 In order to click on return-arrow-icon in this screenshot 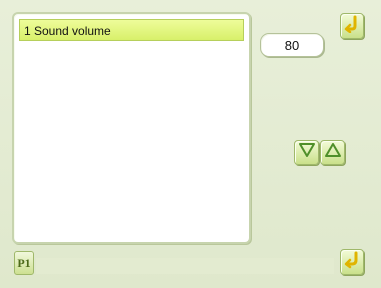, I will do `click(352, 26)`.